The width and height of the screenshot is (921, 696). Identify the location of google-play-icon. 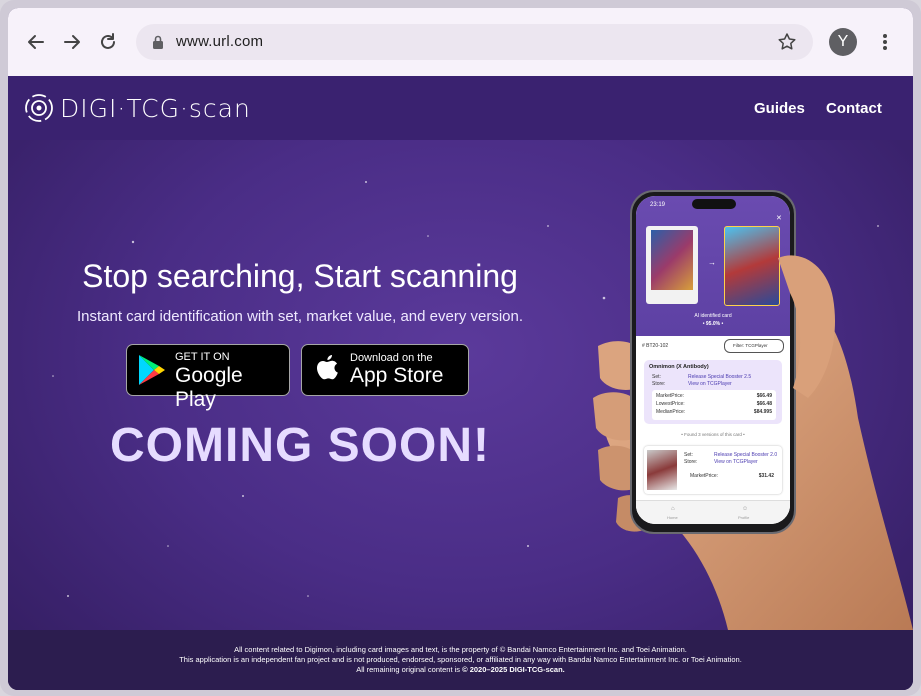
(152, 370).